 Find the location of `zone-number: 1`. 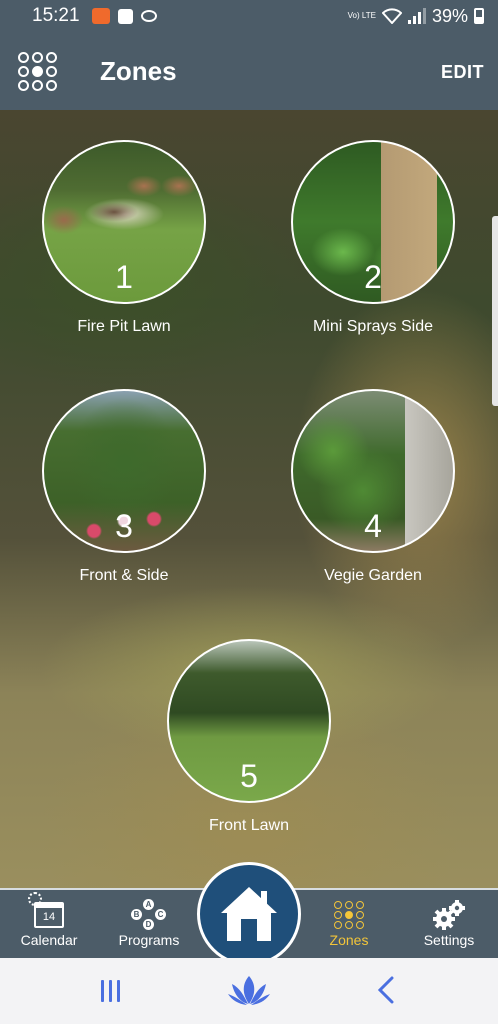

zone-number: 1 is located at coordinates (124, 277).